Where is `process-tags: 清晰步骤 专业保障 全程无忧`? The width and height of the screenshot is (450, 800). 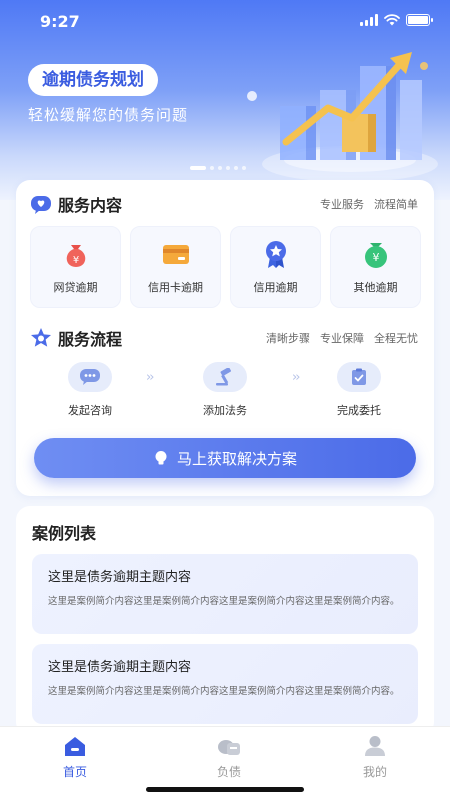 process-tags: 清晰步骤 专业保障 全程无忧 is located at coordinates (342, 338).